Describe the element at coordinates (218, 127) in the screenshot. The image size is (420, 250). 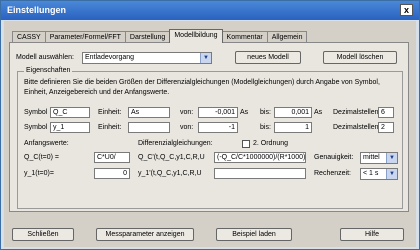
I see `range-from-input: -1` at that location.